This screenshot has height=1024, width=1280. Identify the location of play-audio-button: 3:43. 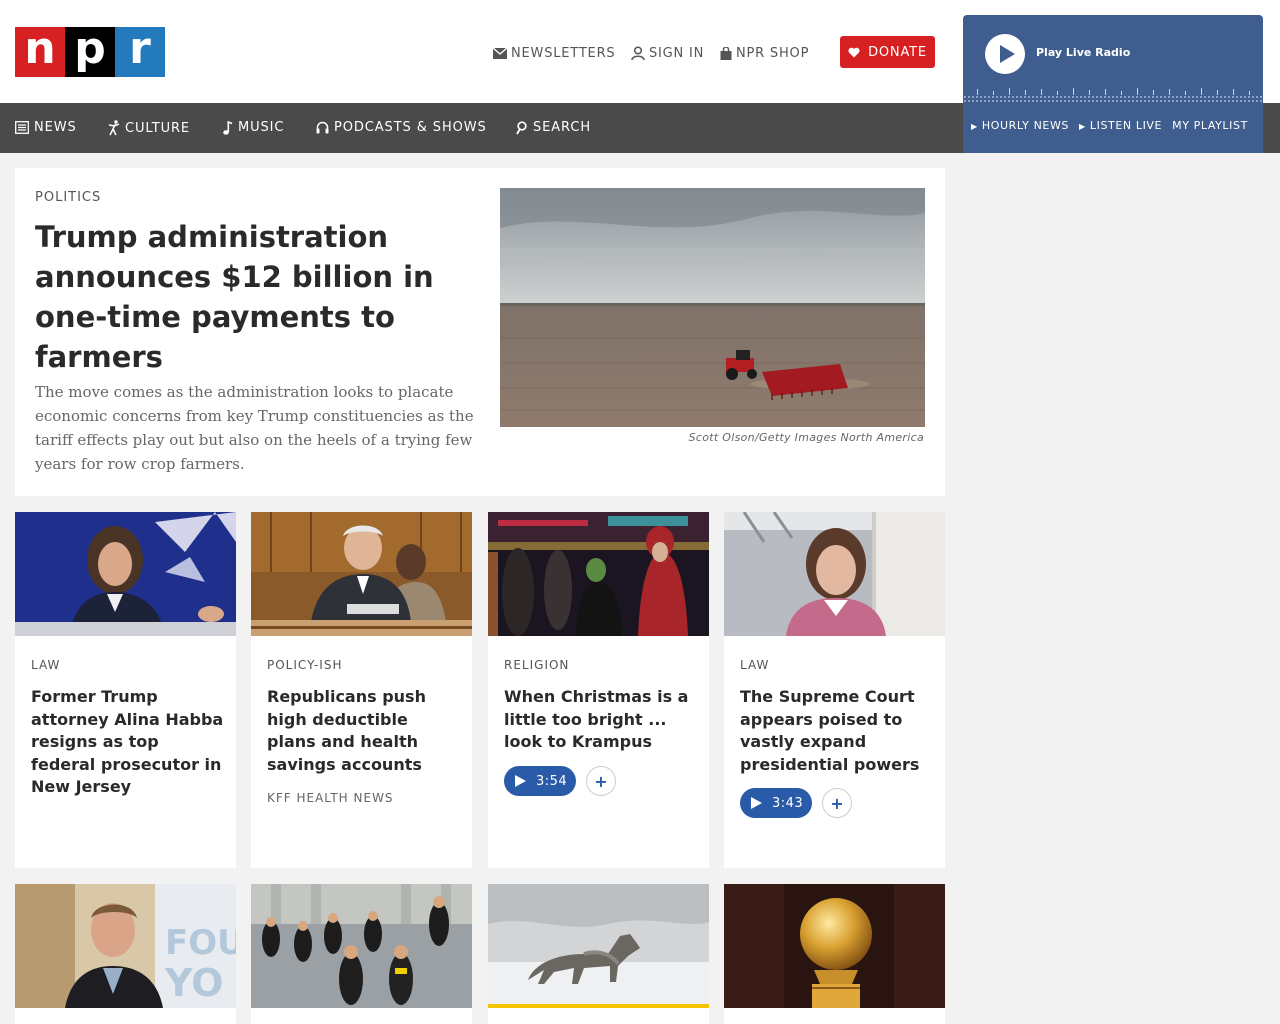
(776, 803).